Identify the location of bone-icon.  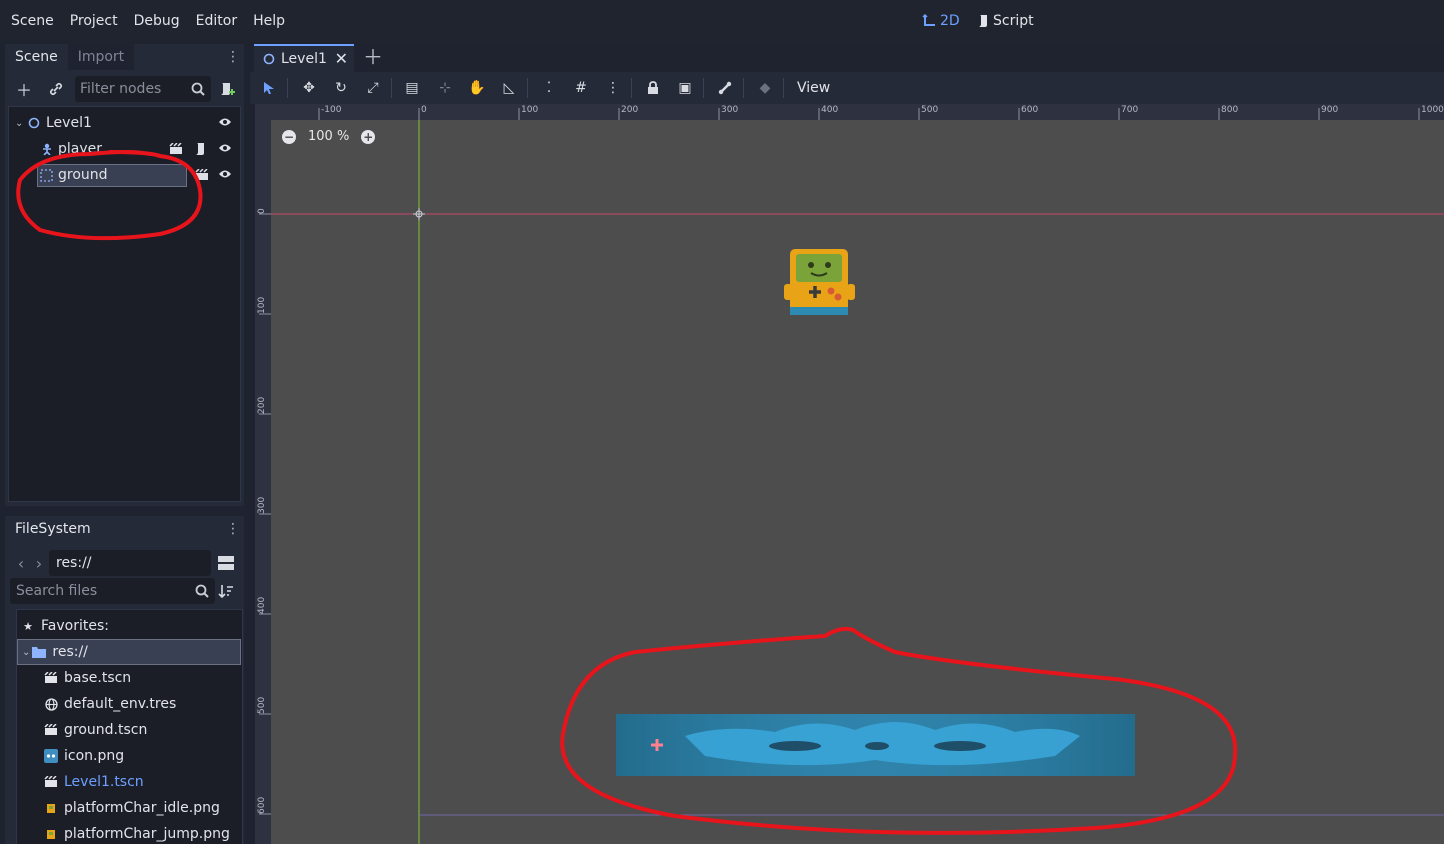
(725, 88).